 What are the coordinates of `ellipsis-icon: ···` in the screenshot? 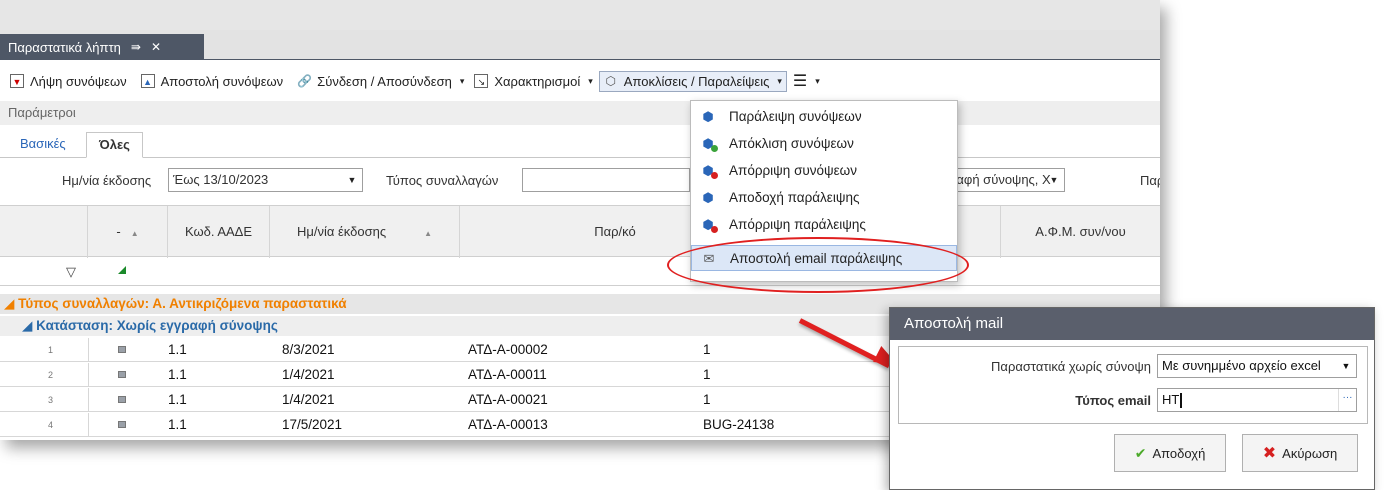 It's located at (1347, 400).